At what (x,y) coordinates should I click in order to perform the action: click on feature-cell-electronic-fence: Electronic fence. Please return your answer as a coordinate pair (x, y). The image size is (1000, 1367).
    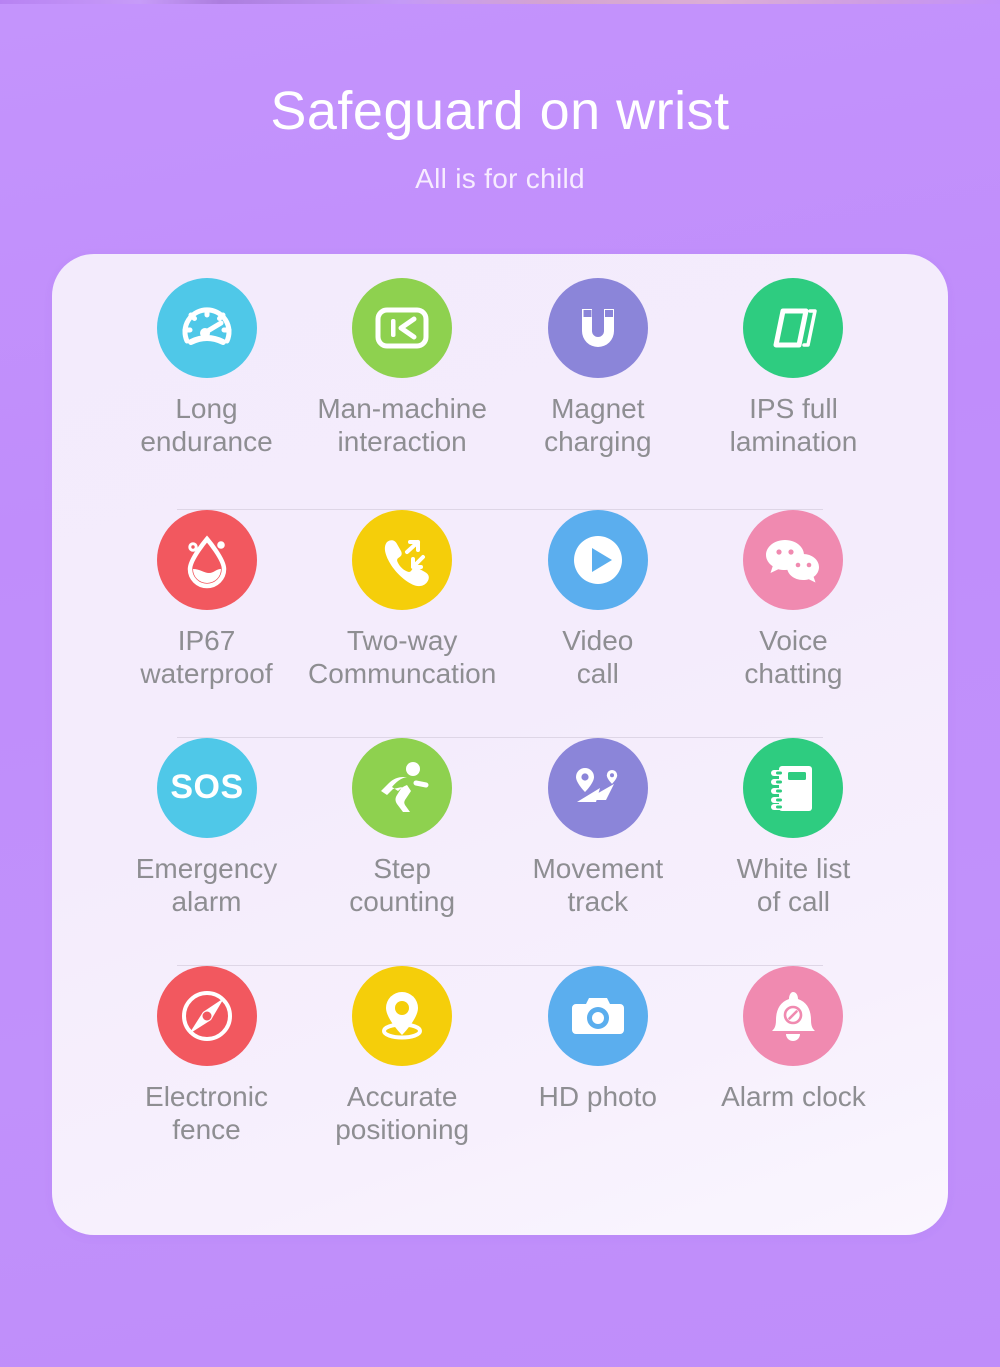
    Looking at the image, I should click on (206, 1080).